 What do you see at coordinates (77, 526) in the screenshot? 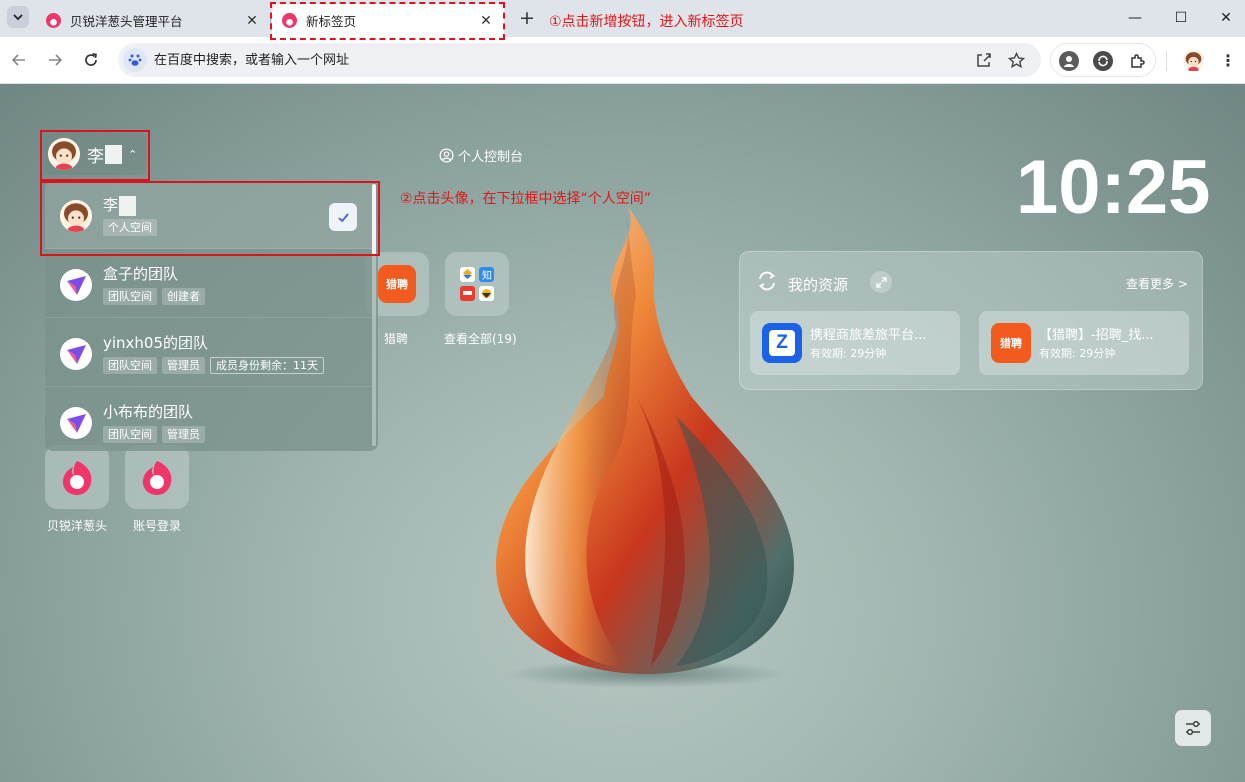
I see `app-label-oray: 贝锐洋葱头` at bounding box center [77, 526].